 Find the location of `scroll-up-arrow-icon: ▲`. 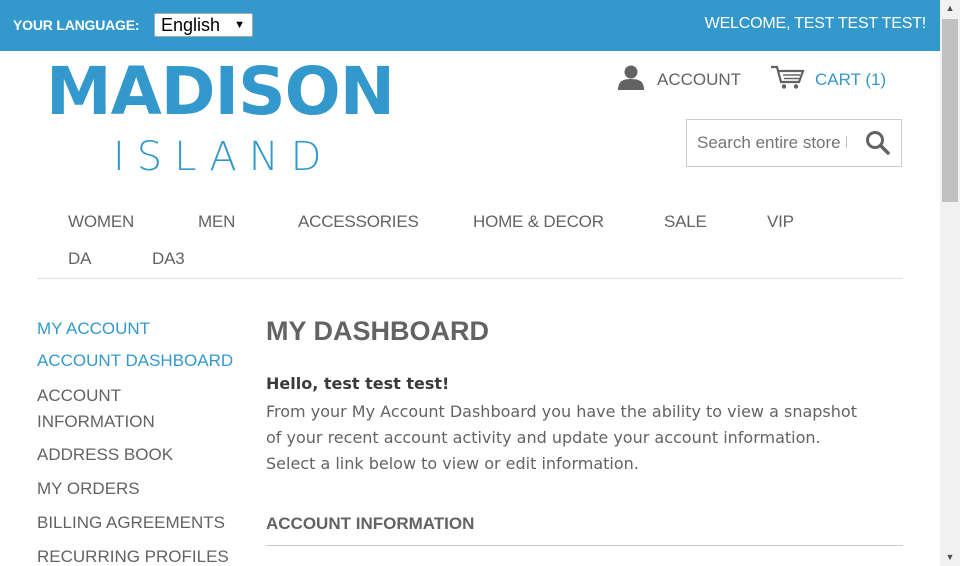

scroll-up-arrow-icon: ▲ is located at coordinates (950, 8).